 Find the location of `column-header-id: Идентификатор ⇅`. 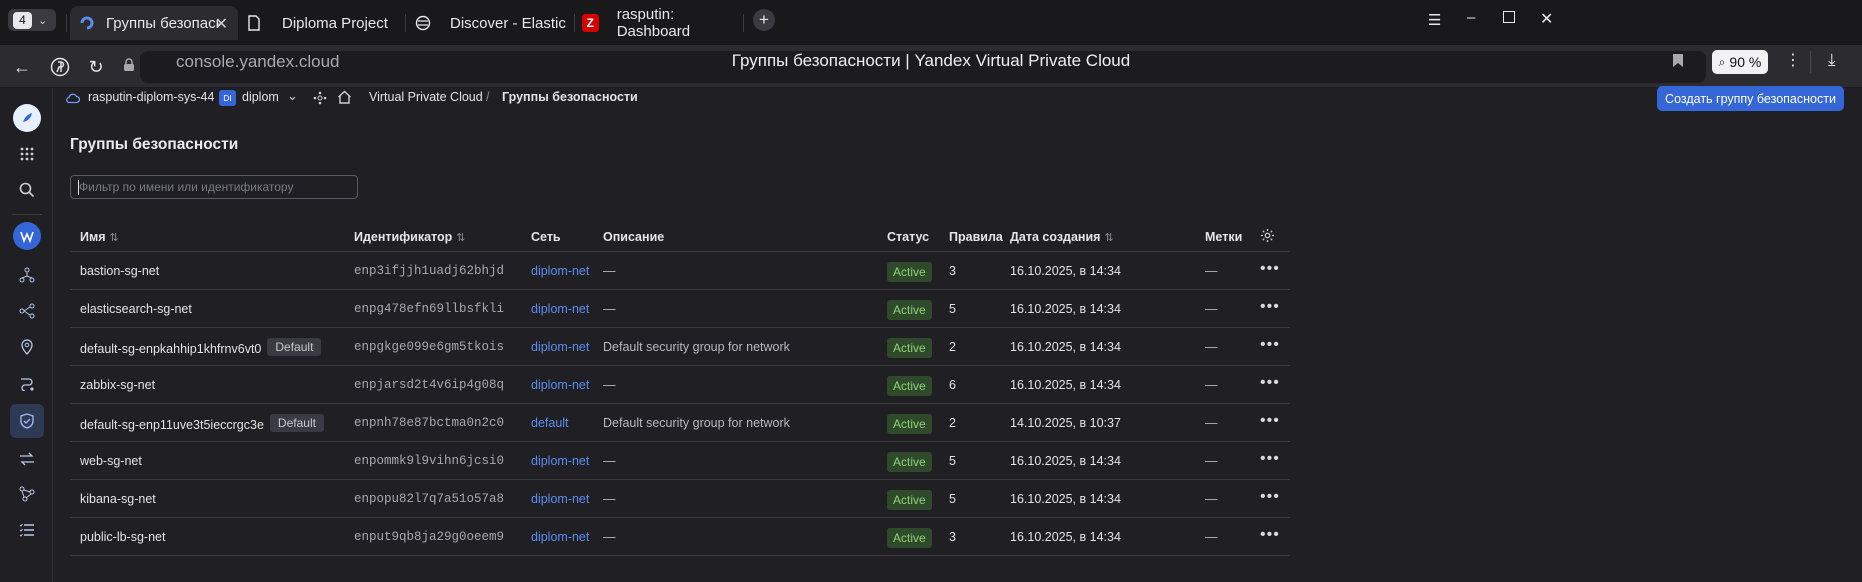

column-header-id: Идентификатор ⇅ is located at coordinates (410, 237).